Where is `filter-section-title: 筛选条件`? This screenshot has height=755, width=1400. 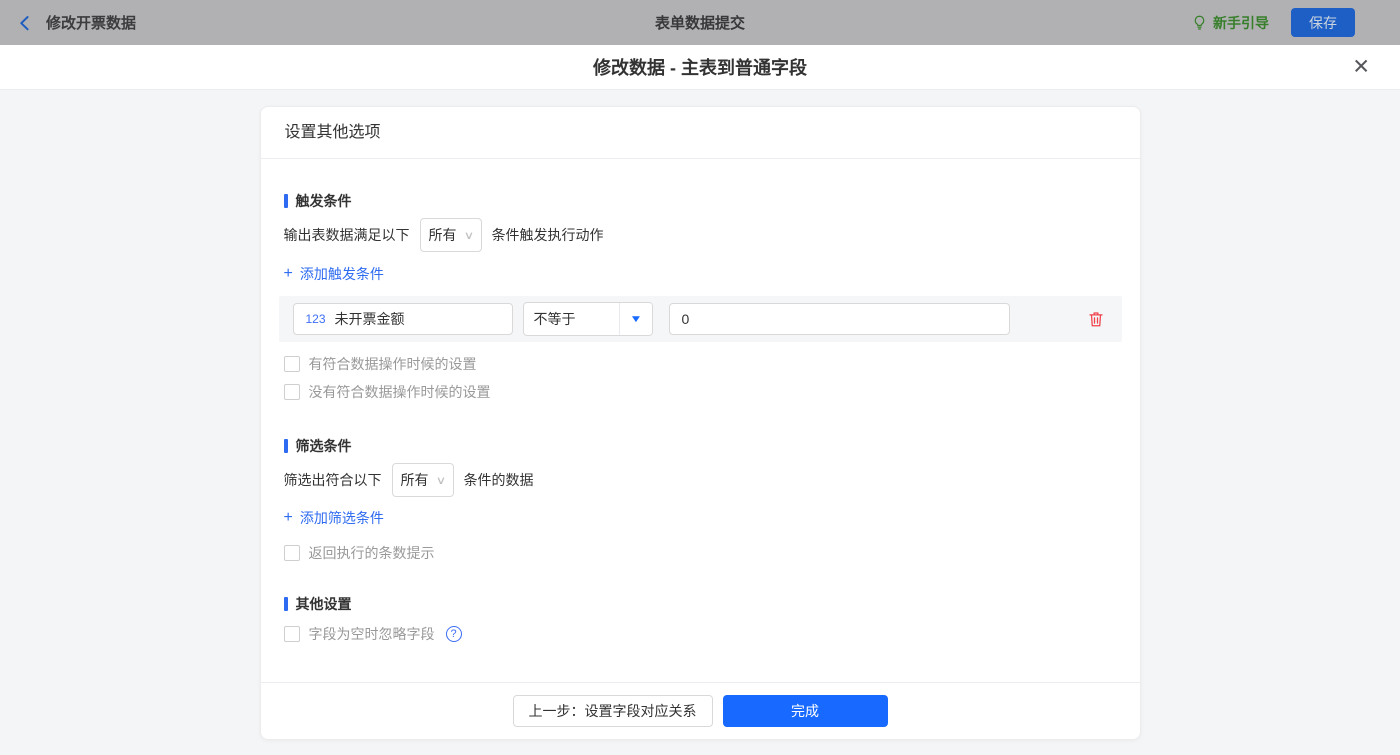 filter-section-title: 筛选条件 is located at coordinates (702, 446).